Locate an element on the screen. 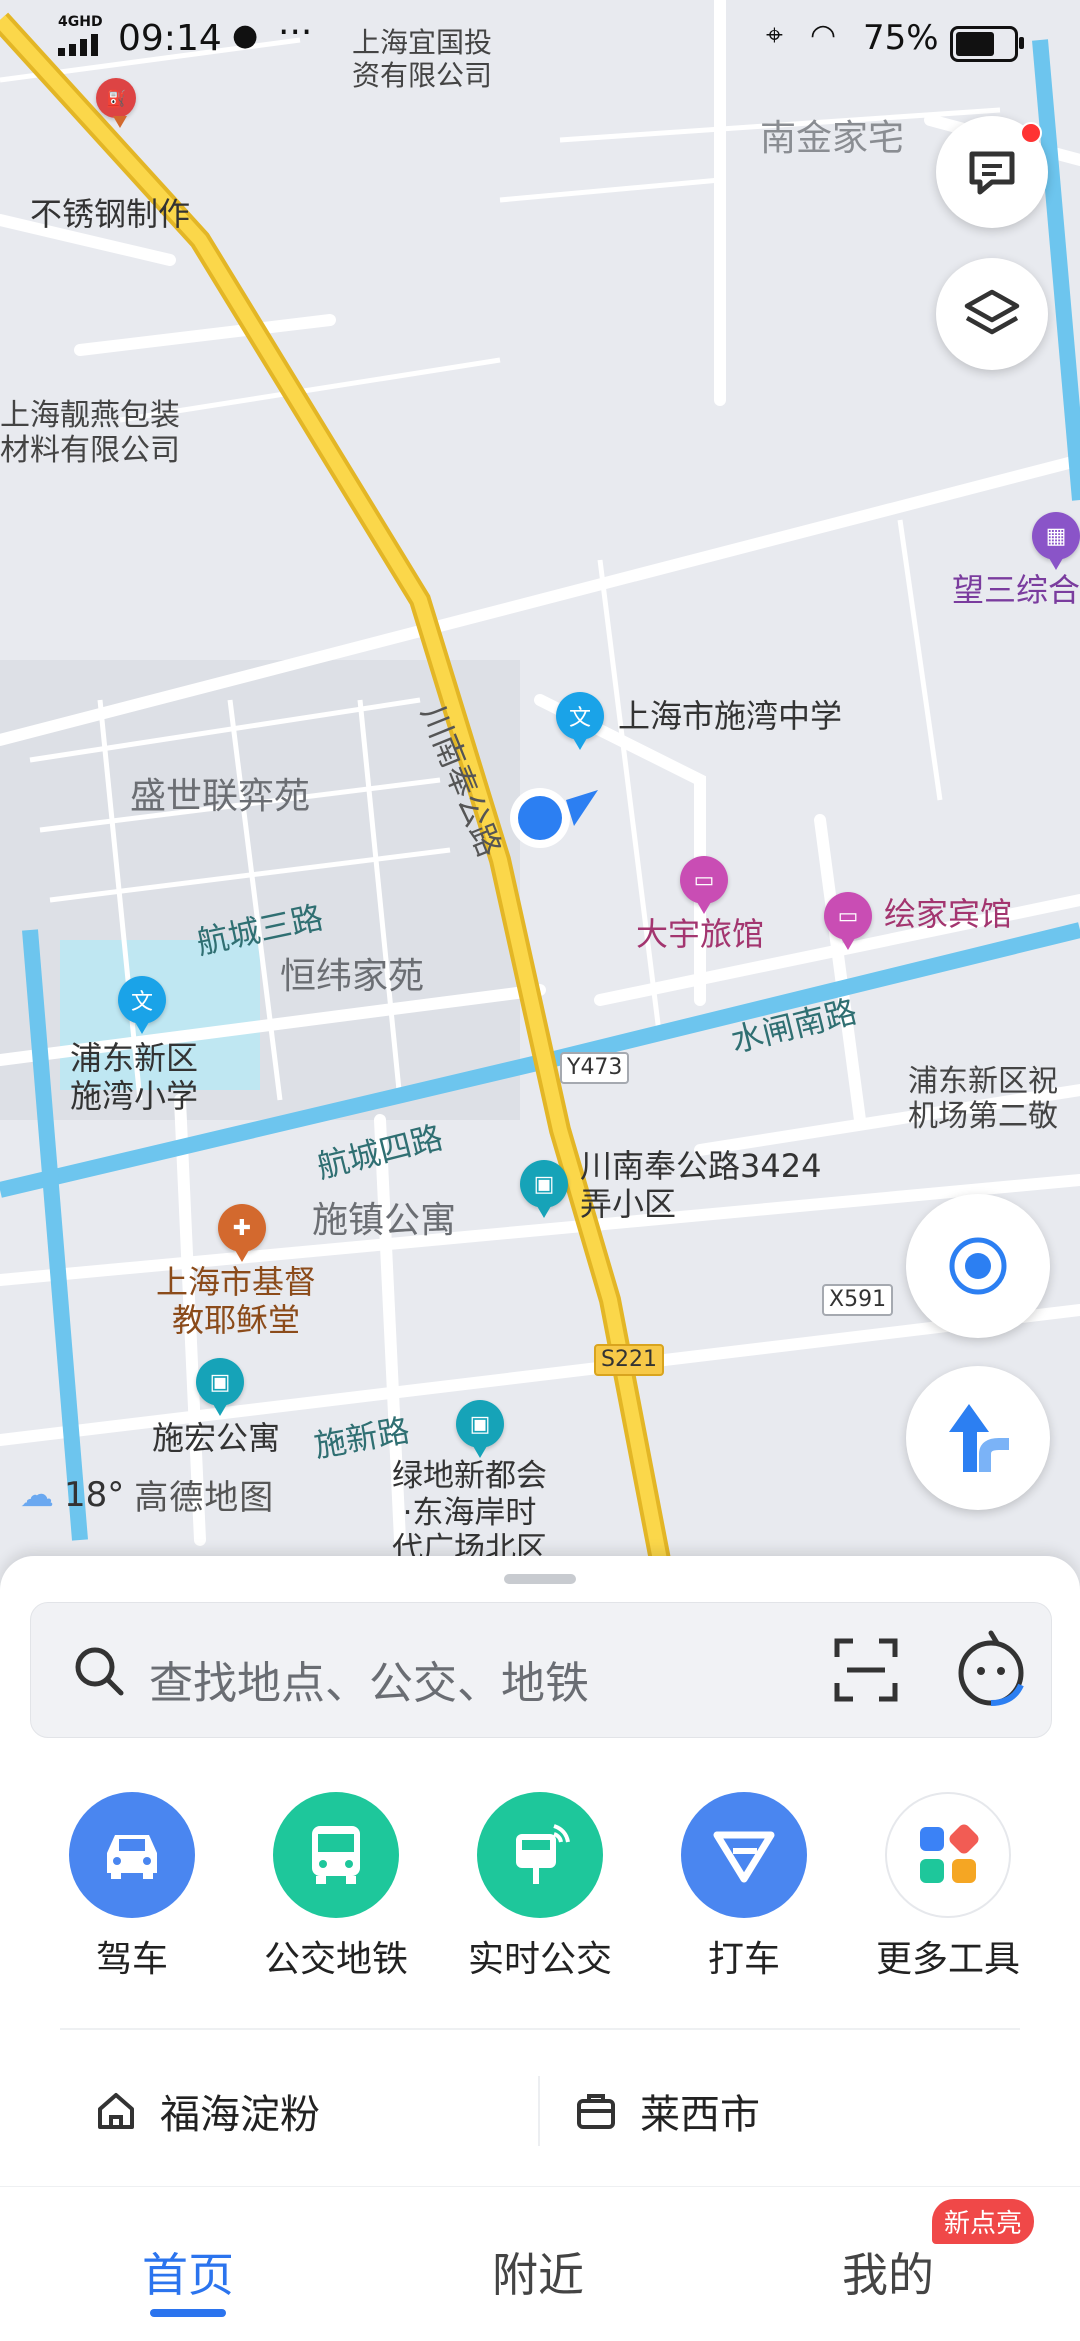  poi-label: 大宇旅馆 is located at coordinates (700, 934).